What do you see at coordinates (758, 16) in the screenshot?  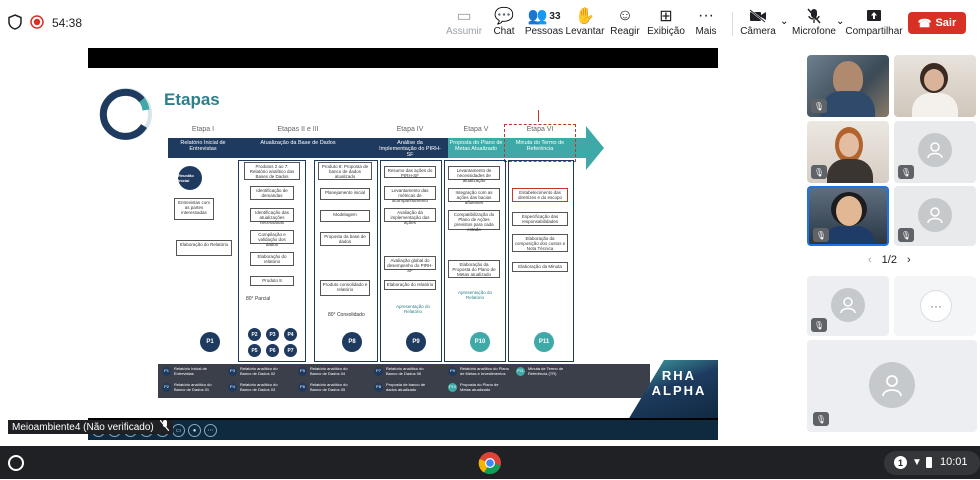 I see `camera-off-icon` at bounding box center [758, 16].